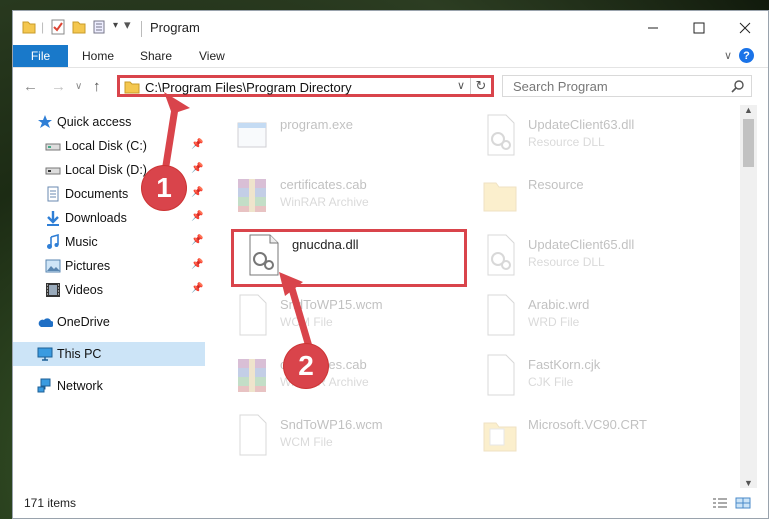 The image size is (769, 519). Describe the element at coordinates (164, 188) in the screenshot. I see `step-marker-1: 1` at that location.